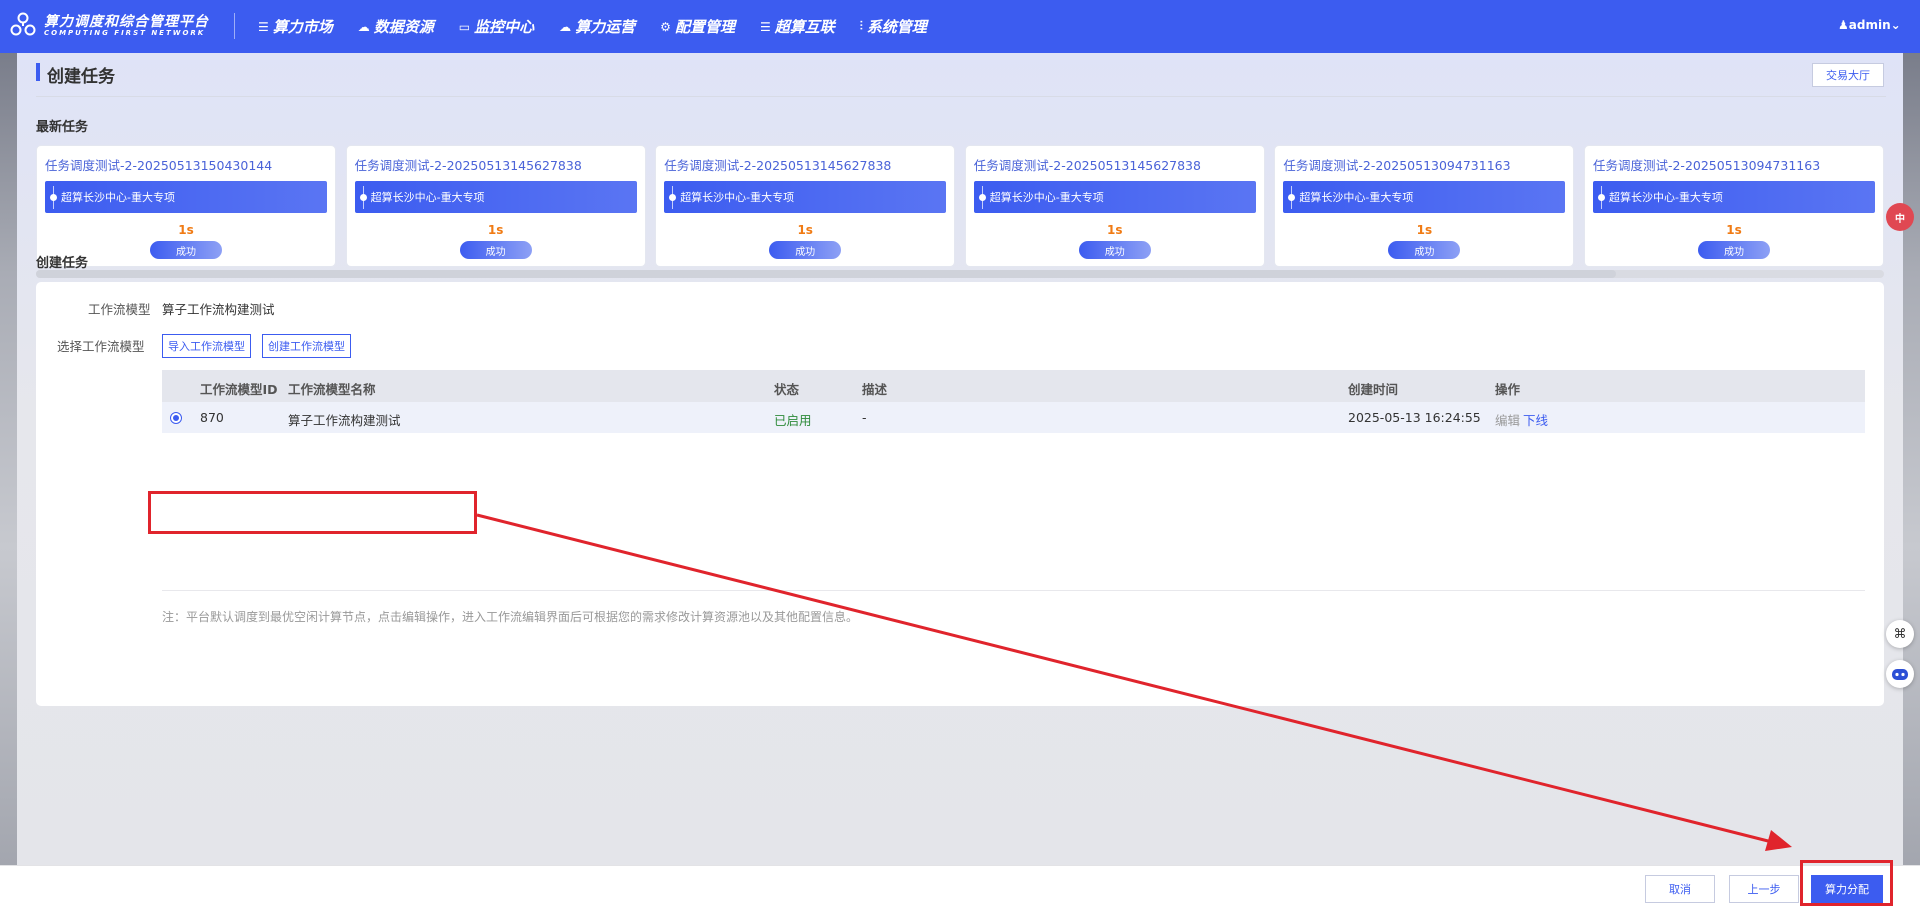  I want to click on trading-hall-button: 交易大厅, so click(1848, 75).